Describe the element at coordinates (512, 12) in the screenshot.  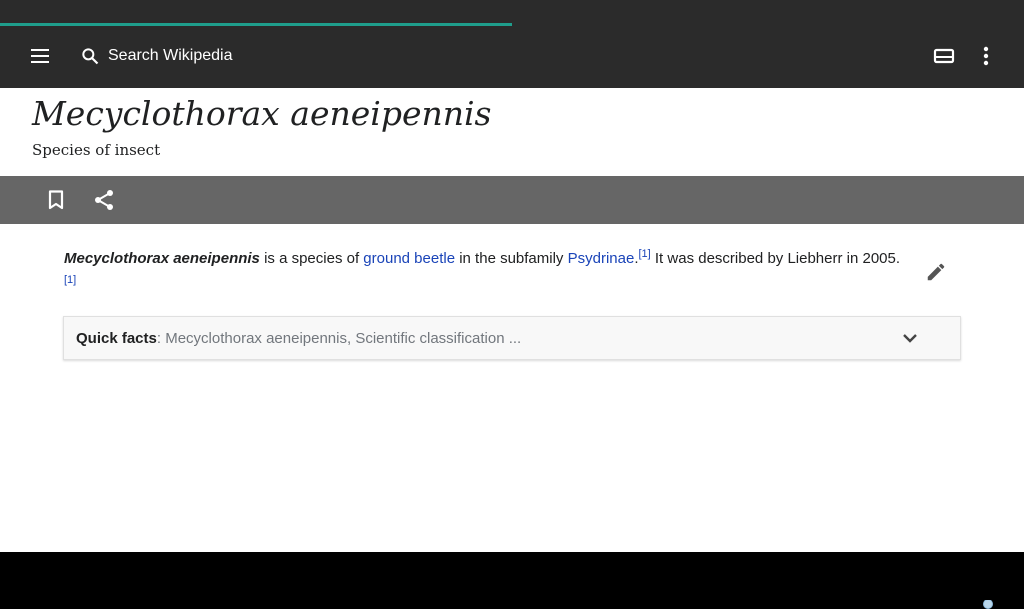
I see `status-bar` at that location.